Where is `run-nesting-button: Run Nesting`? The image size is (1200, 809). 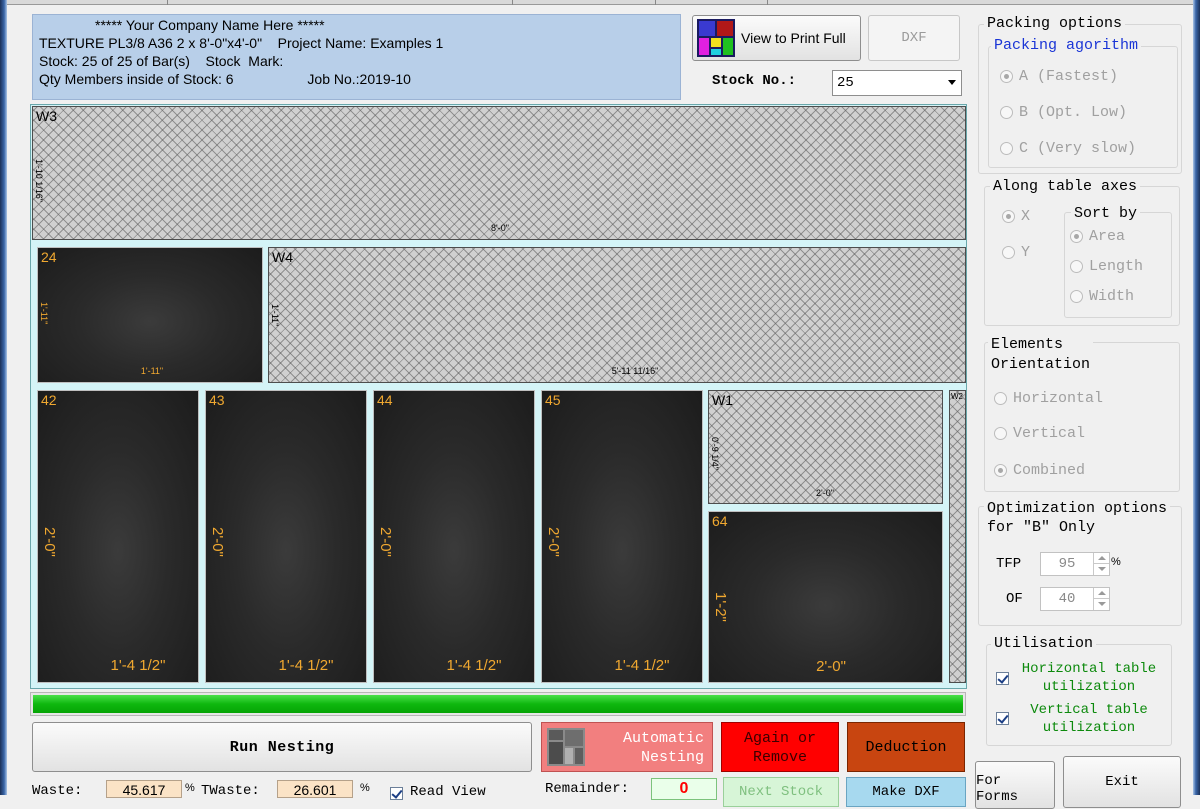 run-nesting-button: Run Nesting is located at coordinates (282, 747).